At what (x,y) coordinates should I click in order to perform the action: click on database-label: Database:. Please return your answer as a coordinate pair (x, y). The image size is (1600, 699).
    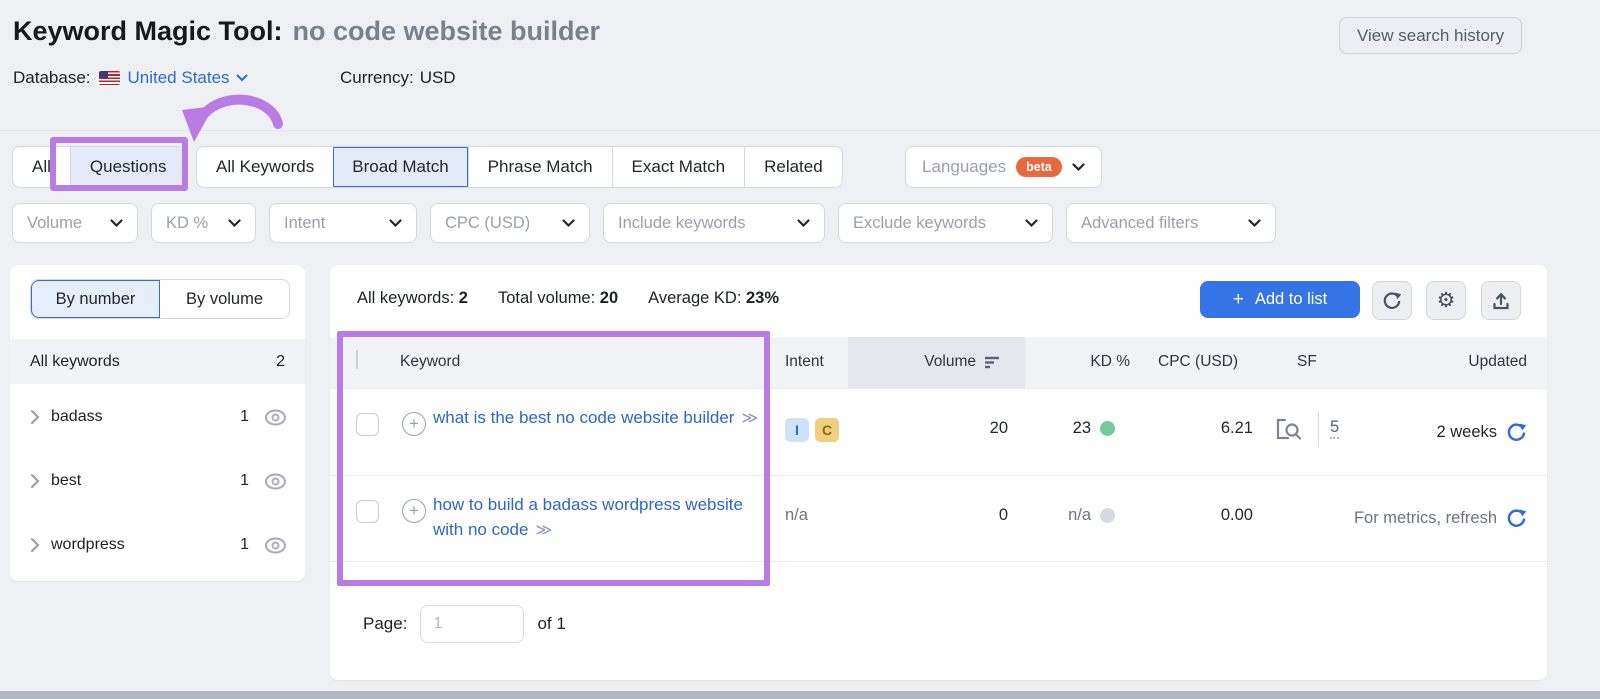
    Looking at the image, I should click on (52, 77).